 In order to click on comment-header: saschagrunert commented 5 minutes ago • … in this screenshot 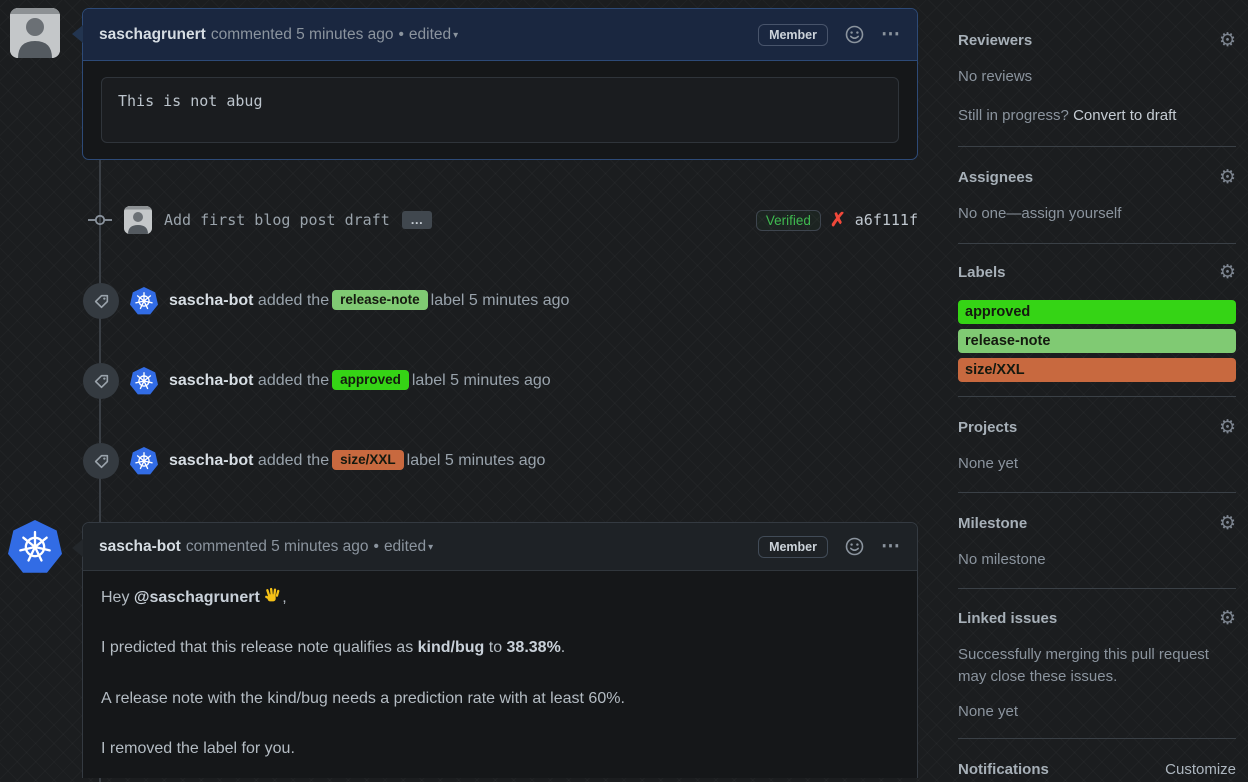, I will do `click(494, 35)`.